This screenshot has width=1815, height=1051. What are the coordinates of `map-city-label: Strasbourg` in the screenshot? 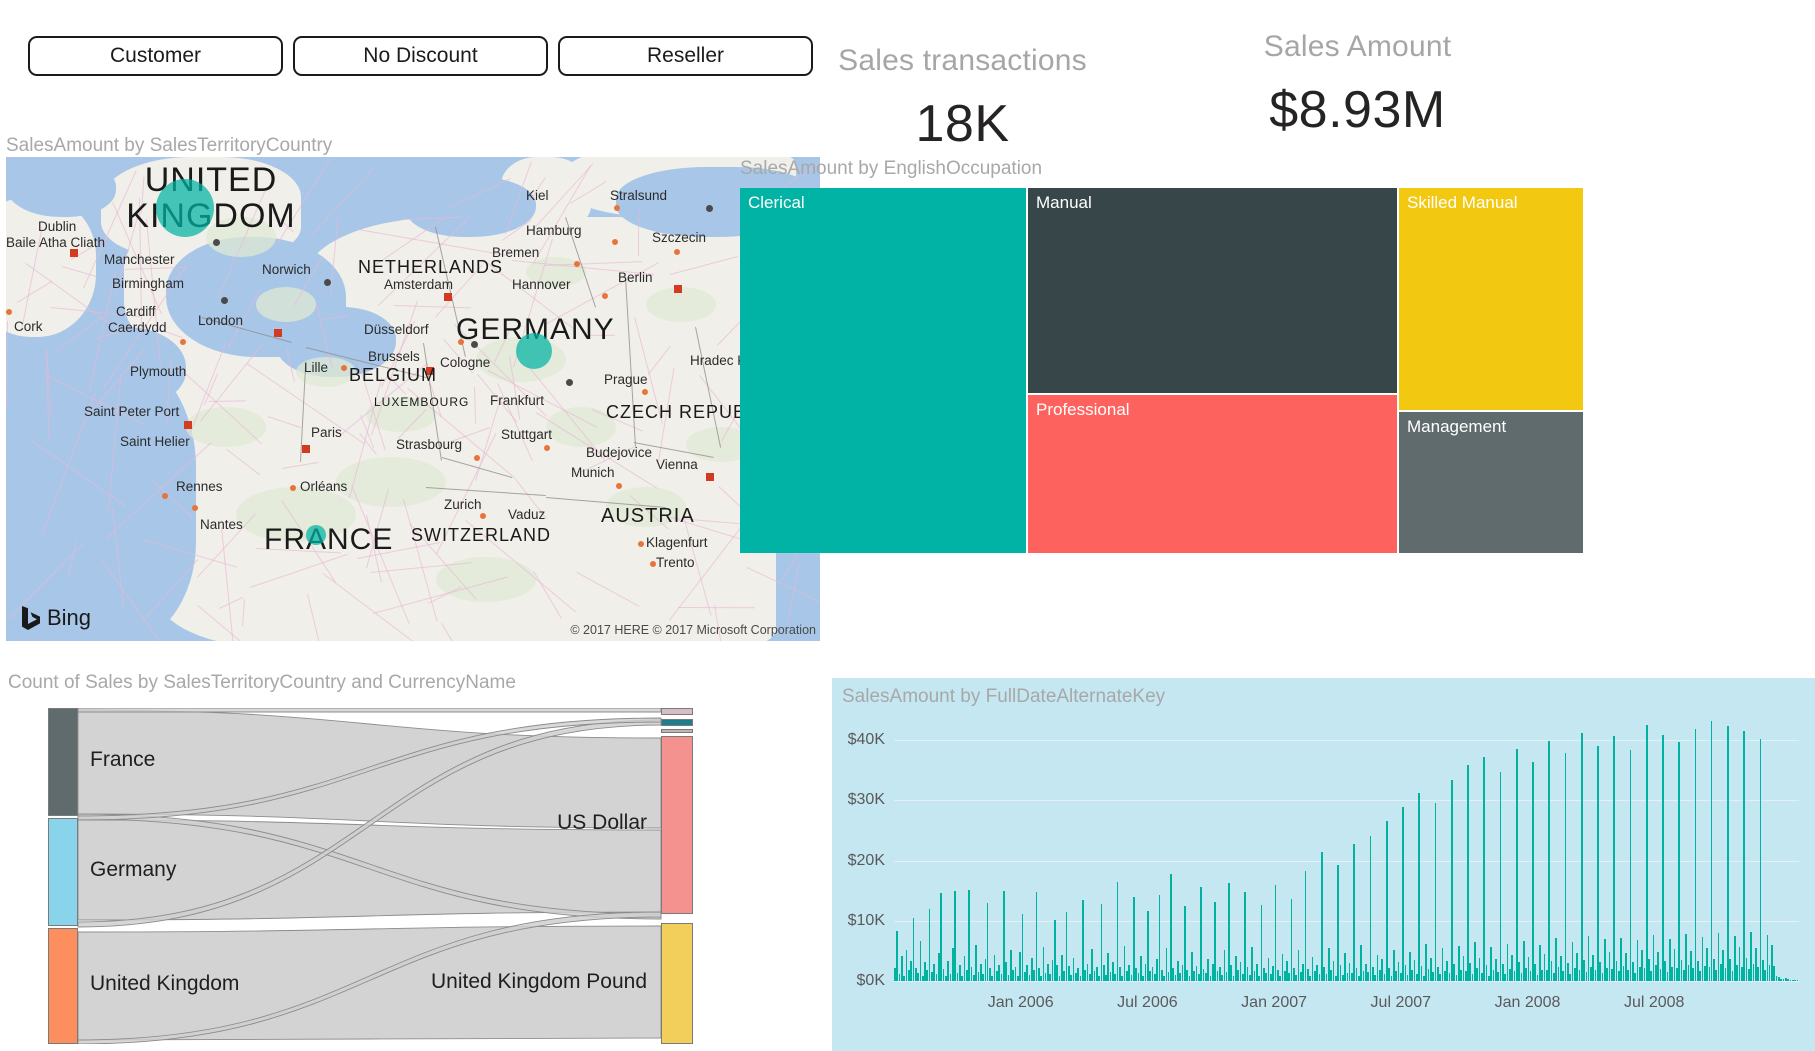 It's located at (429, 444).